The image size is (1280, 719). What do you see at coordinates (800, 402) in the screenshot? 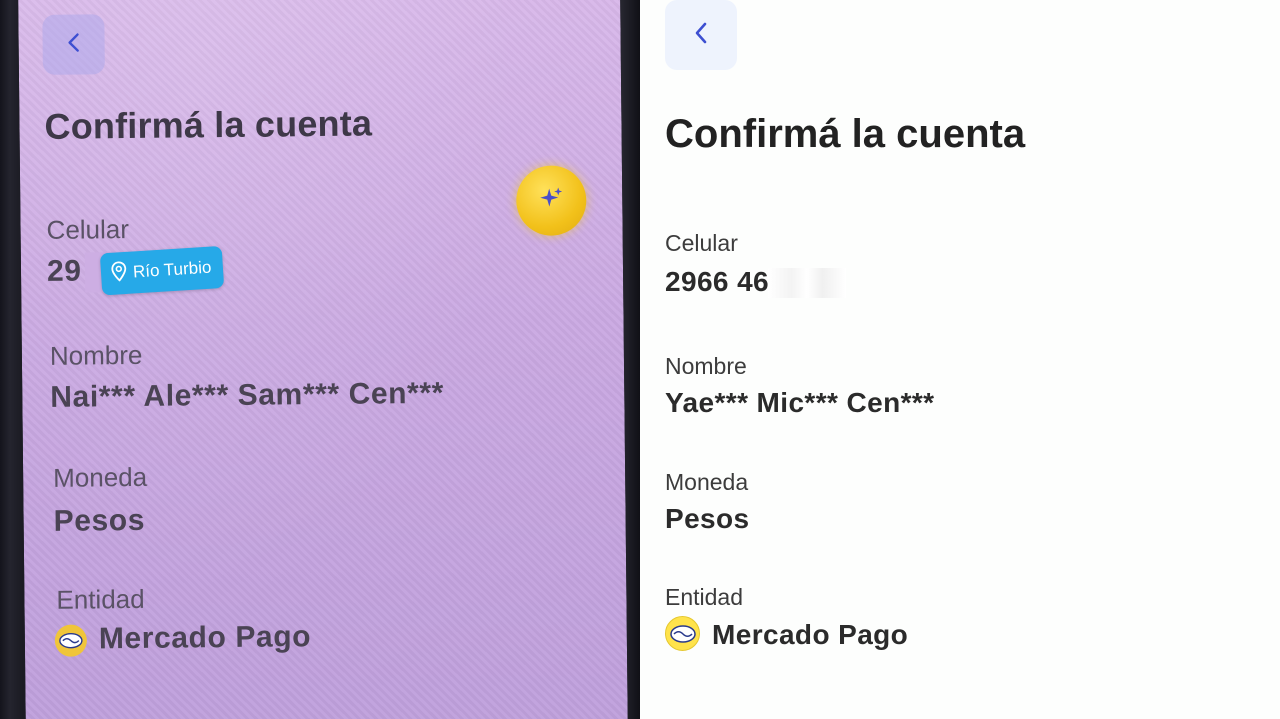
I see `field-value-nombre: Yae*** Mic*** Cen***` at bounding box center [800, 402].